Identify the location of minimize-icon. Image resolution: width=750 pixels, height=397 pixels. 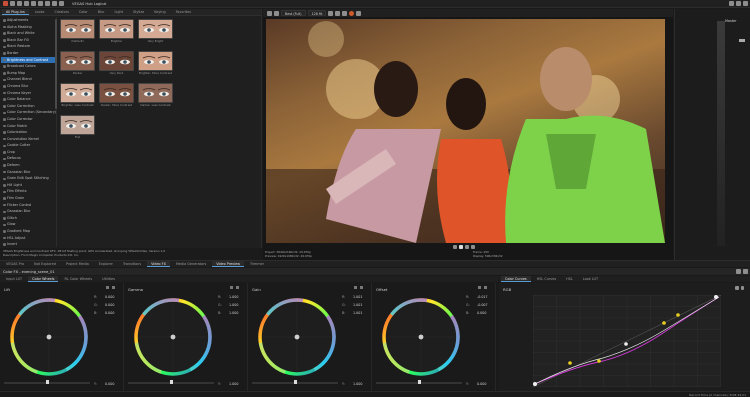
(731, 3).